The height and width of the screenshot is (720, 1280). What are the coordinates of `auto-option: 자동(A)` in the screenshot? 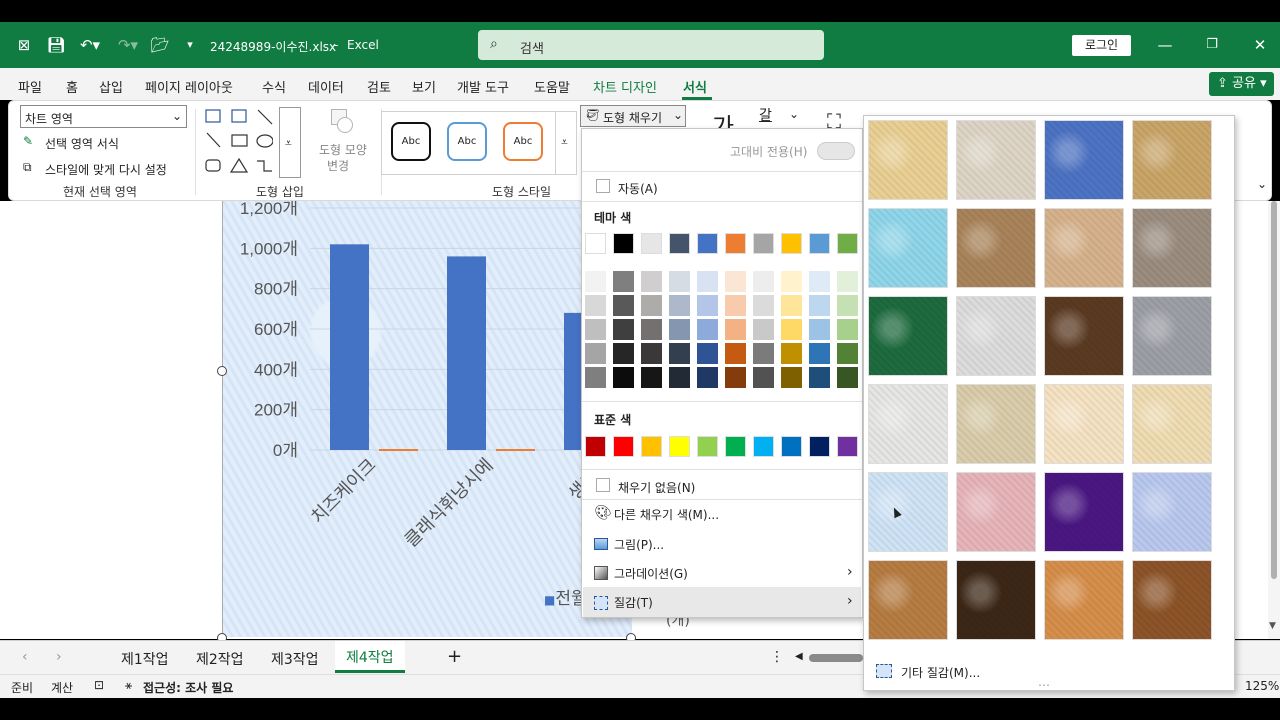 It's located at (638, 188).